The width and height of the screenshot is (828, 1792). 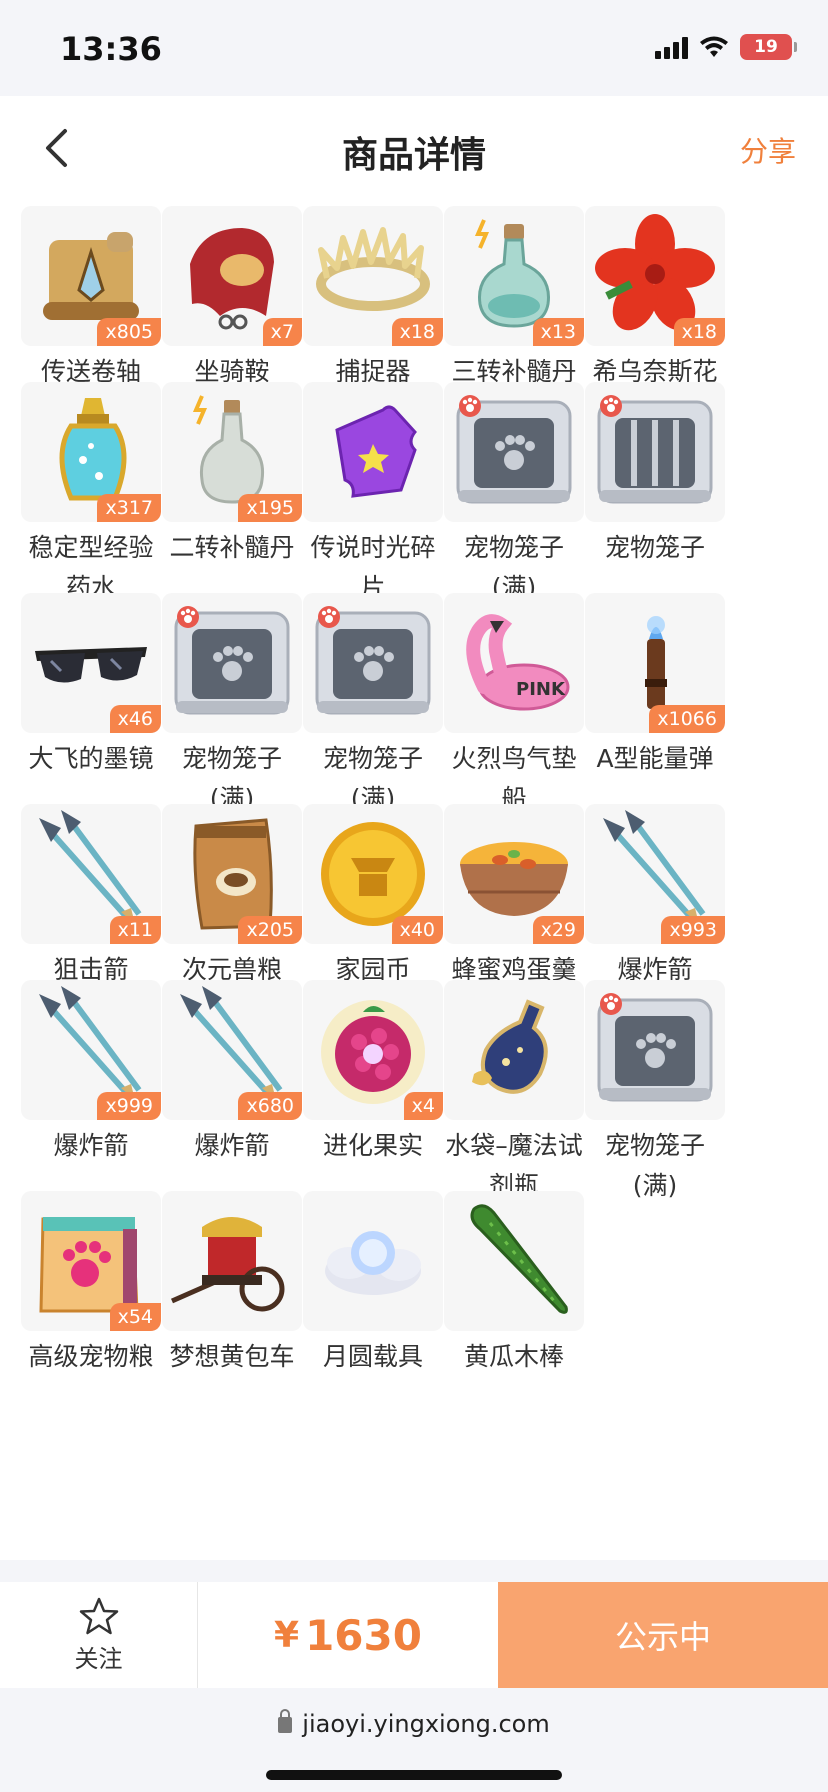 What do you see at coordinates (414, 1740) in the screenshot?
I see `url-bar: jiaoyi.yingxiong.com` at bounding box center [414, 1740].